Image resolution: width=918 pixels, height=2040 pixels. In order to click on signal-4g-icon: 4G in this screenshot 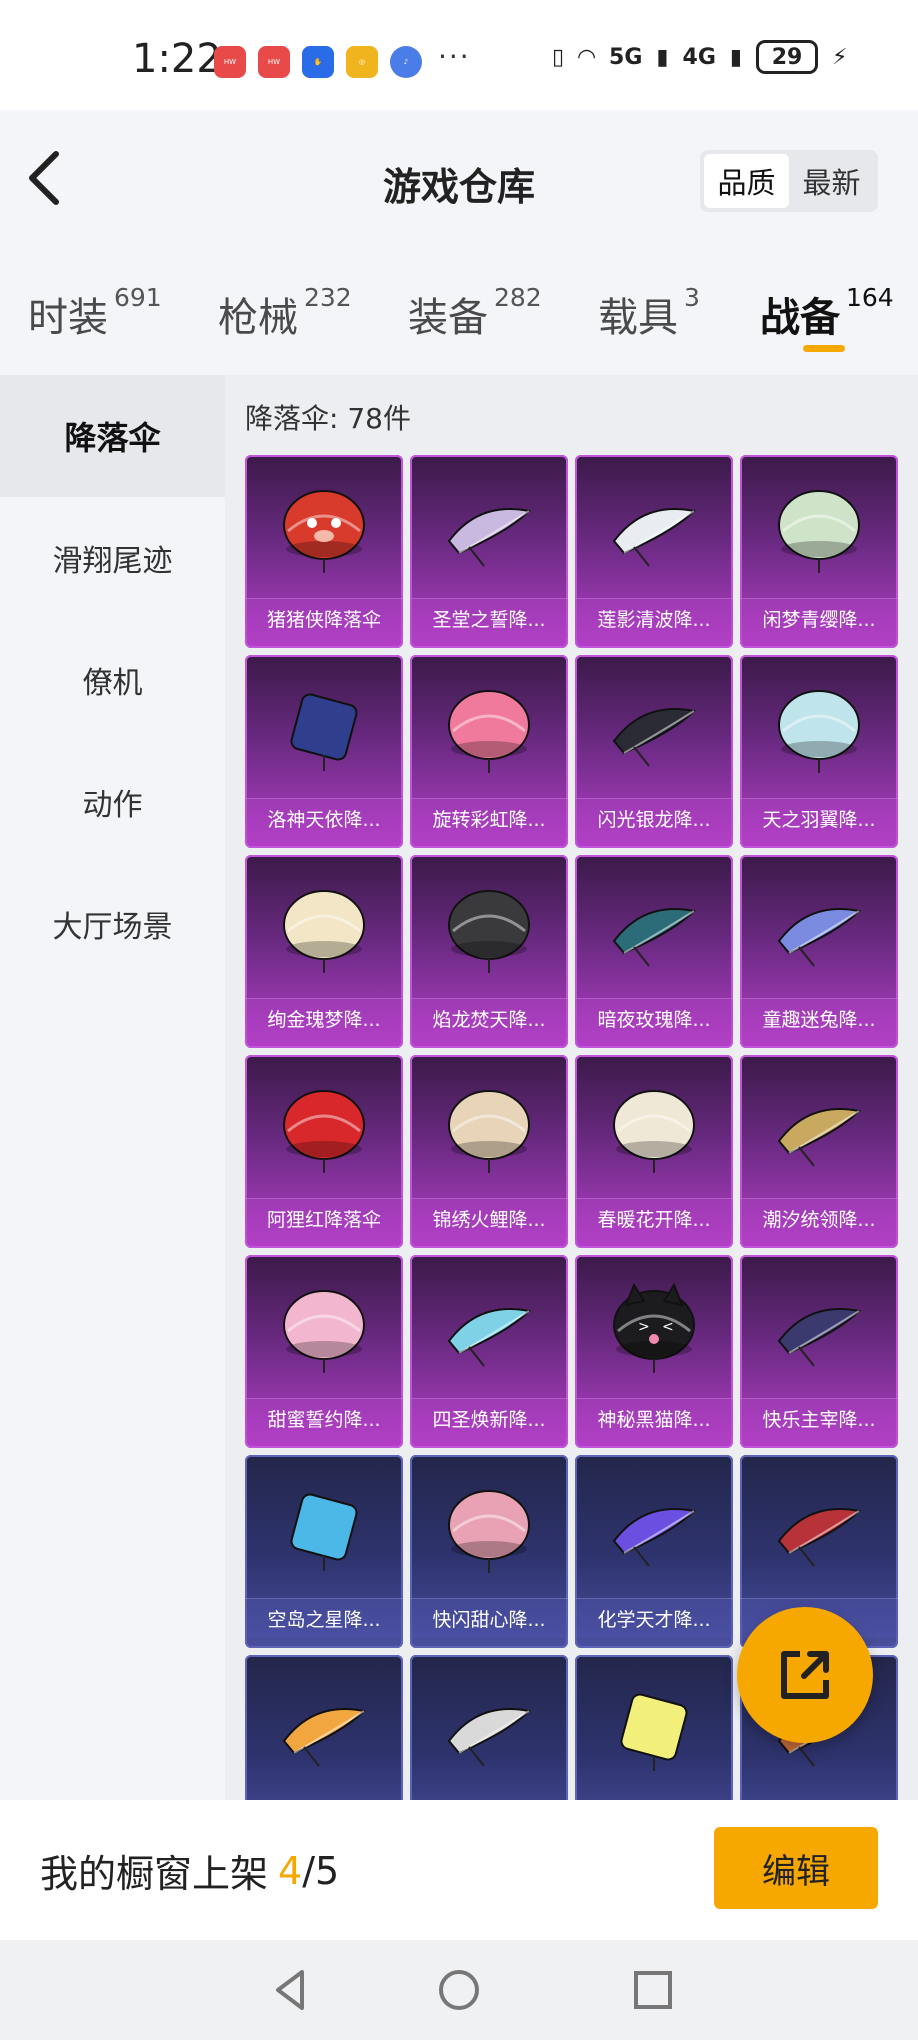, I will do `click(699, 57)`.